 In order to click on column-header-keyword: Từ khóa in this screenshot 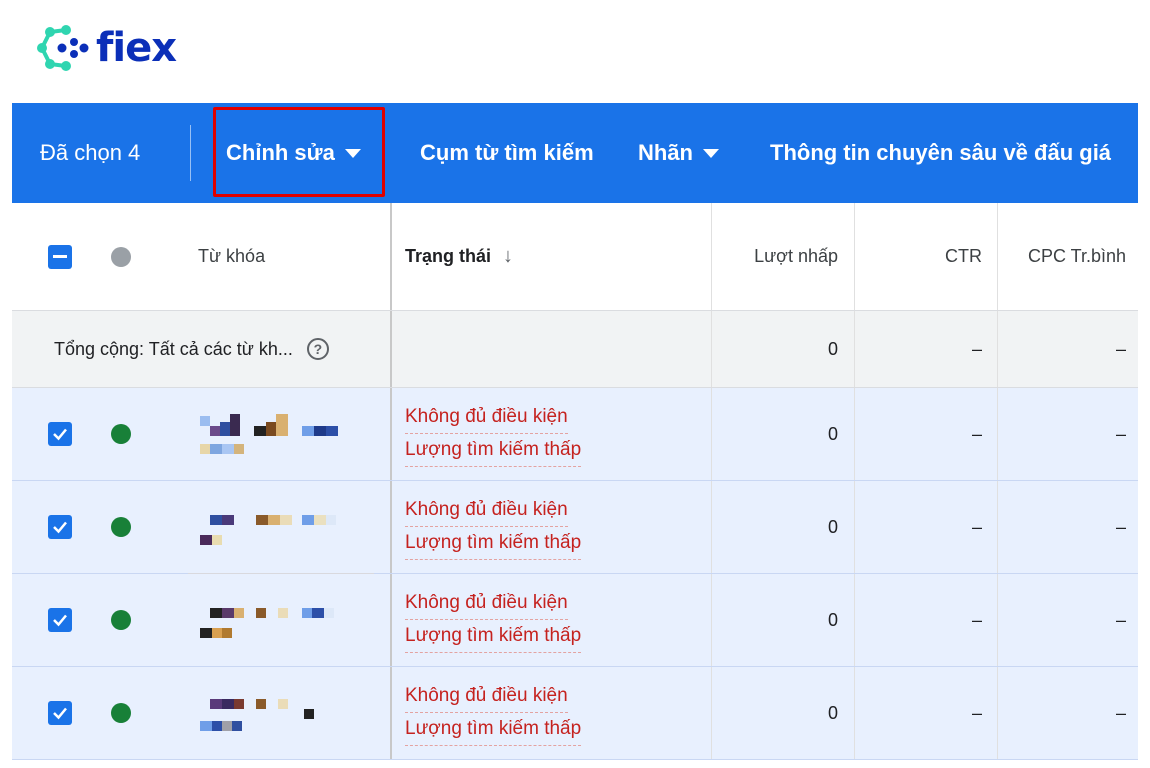, I will do `click(231, 256)`.